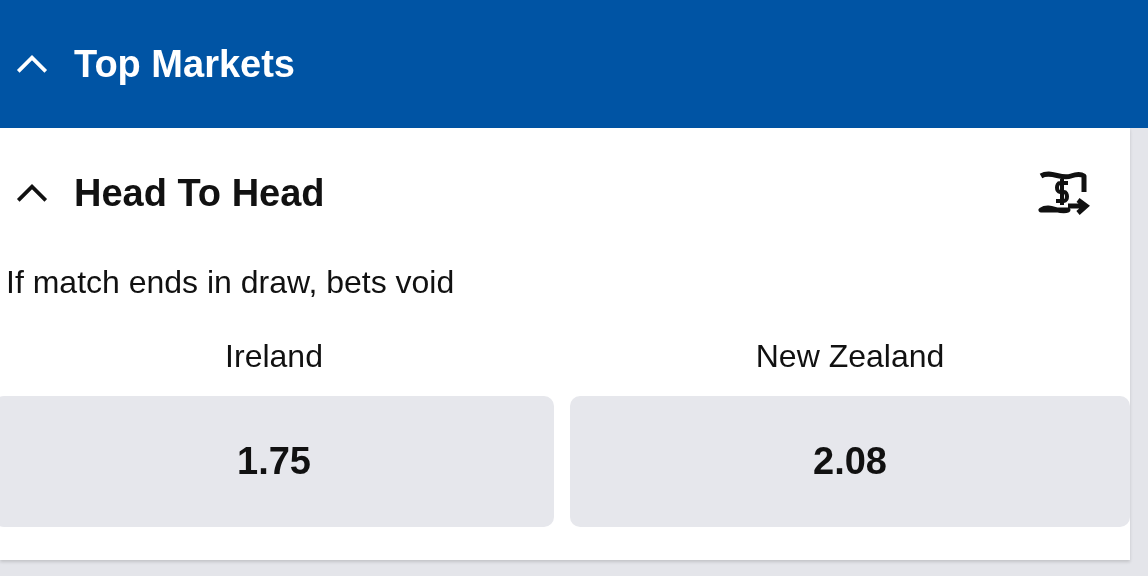 Image resolution: width=1148 pixels, height=576 pixels. Describe the element at coordinates (184, 64) in the screenshot. I see `section-title: Top Markets` at that location.